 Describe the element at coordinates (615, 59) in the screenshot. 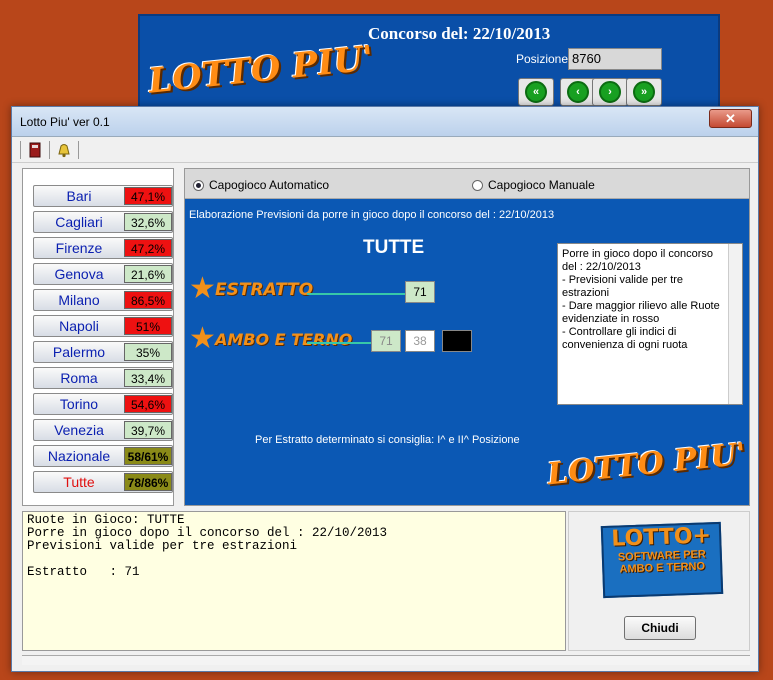

I see `position-field: 8760` at that location.